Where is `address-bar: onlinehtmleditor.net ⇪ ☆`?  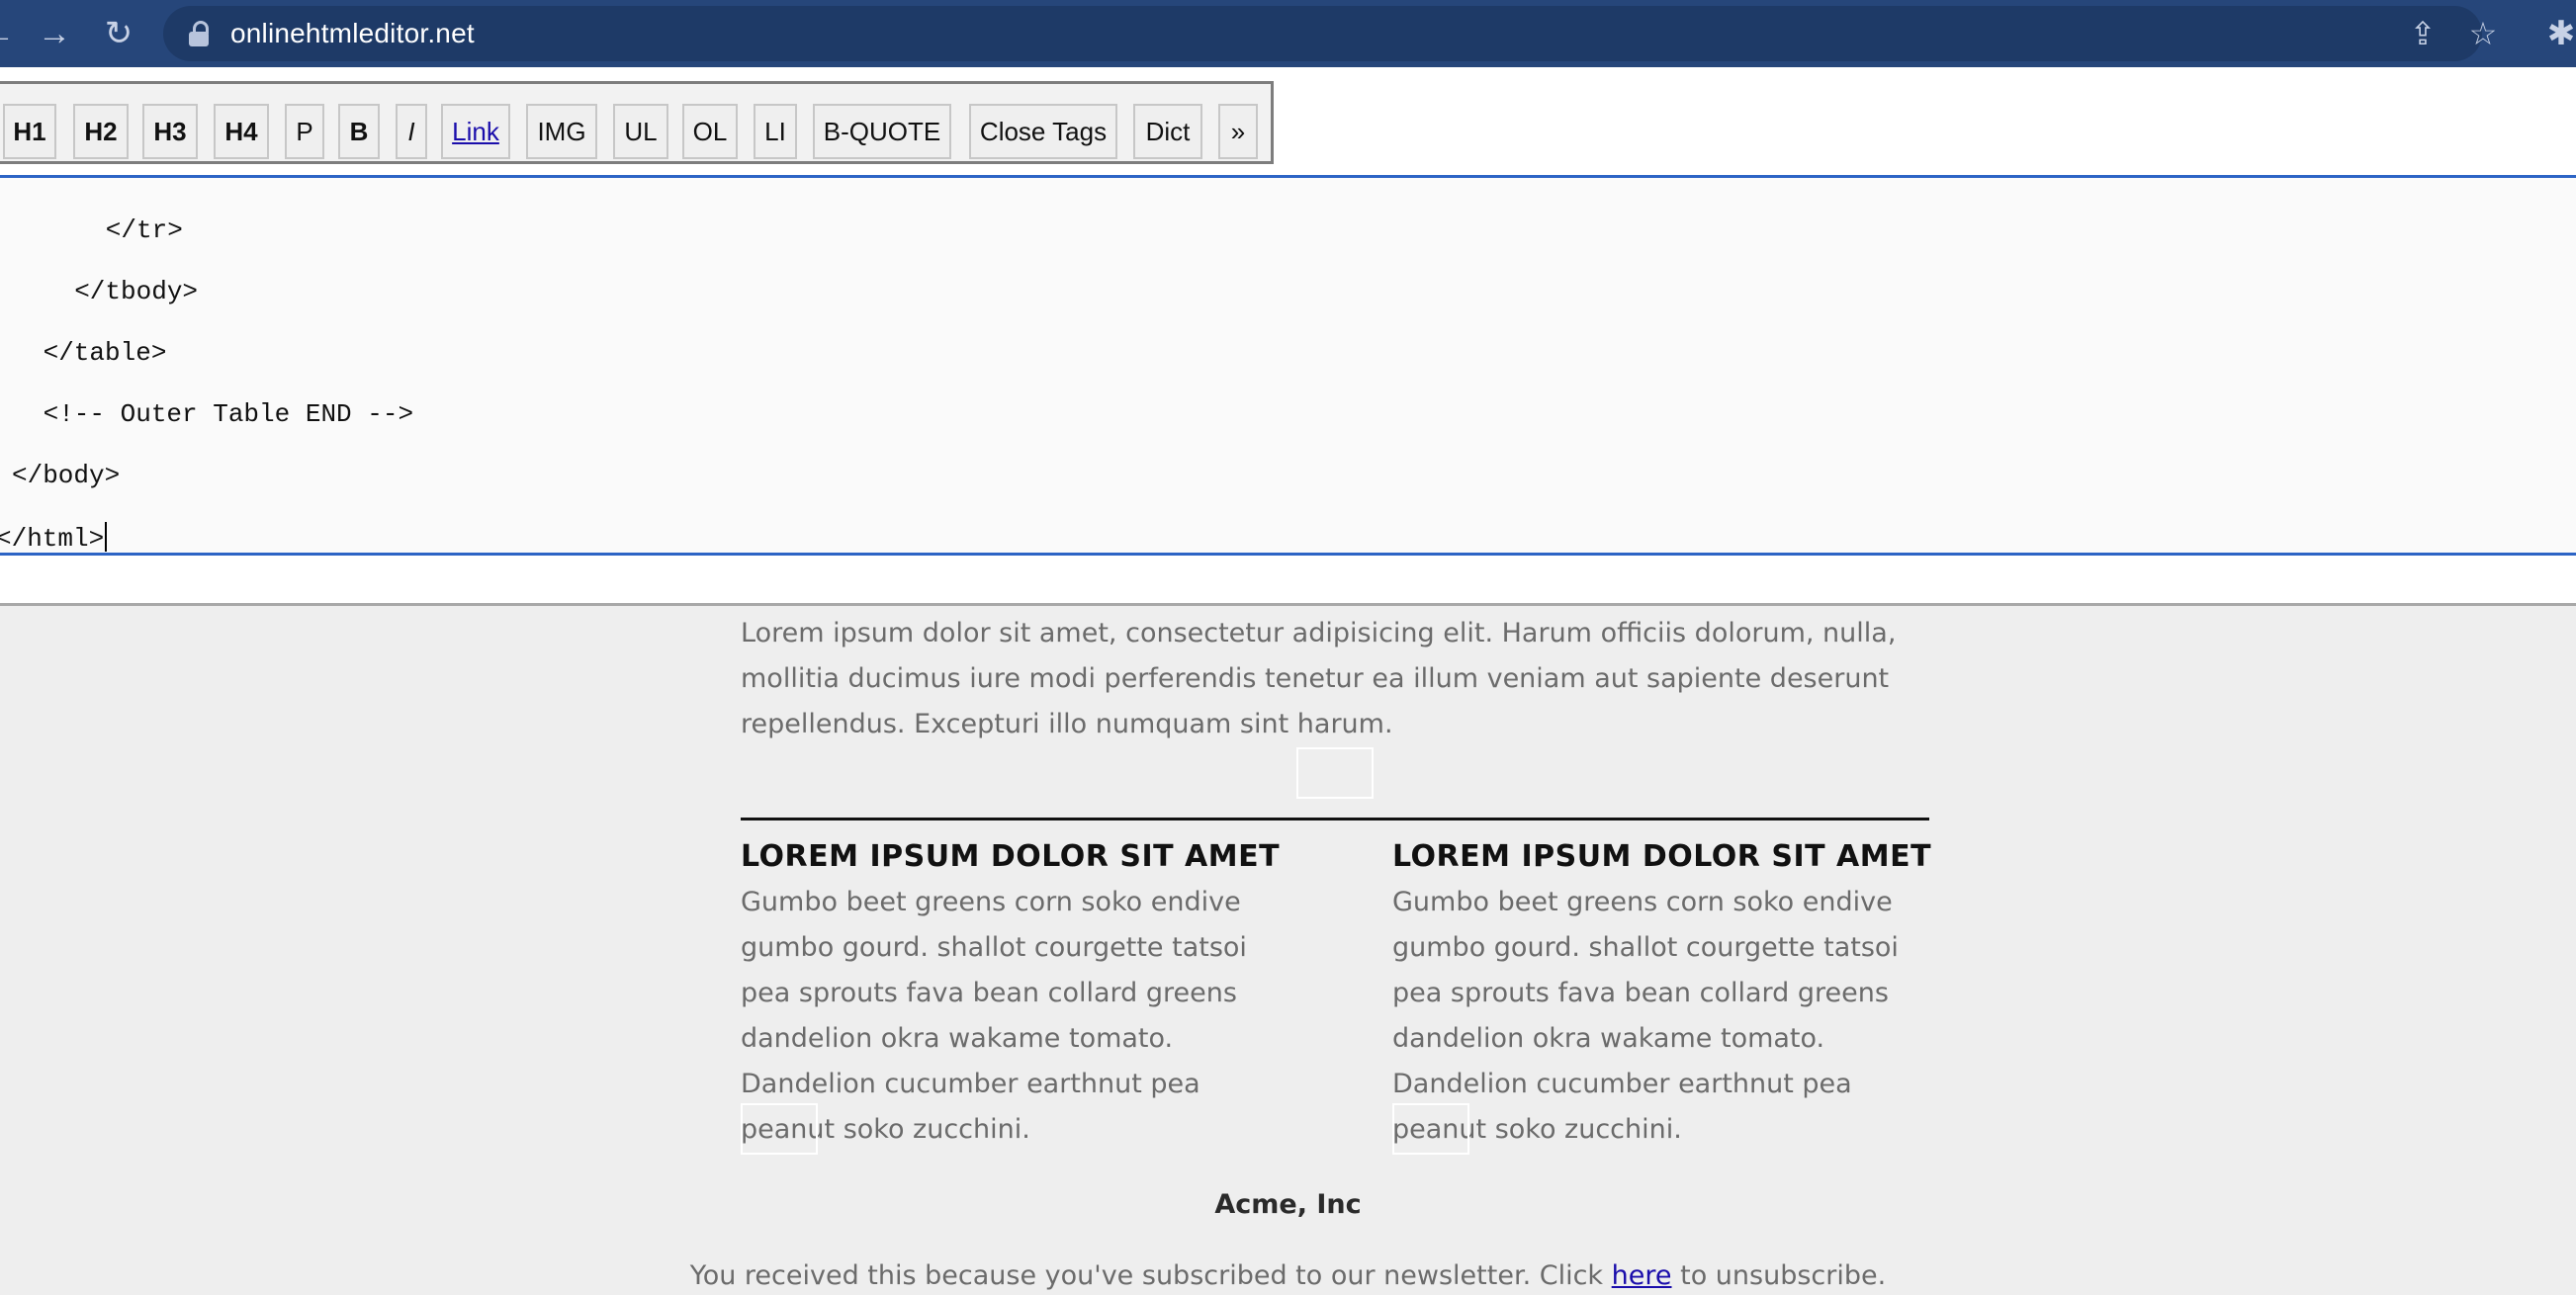
address-bar: onlinehtmleditor.net ⇪ ☆ is located at coordinates (1330, 33).